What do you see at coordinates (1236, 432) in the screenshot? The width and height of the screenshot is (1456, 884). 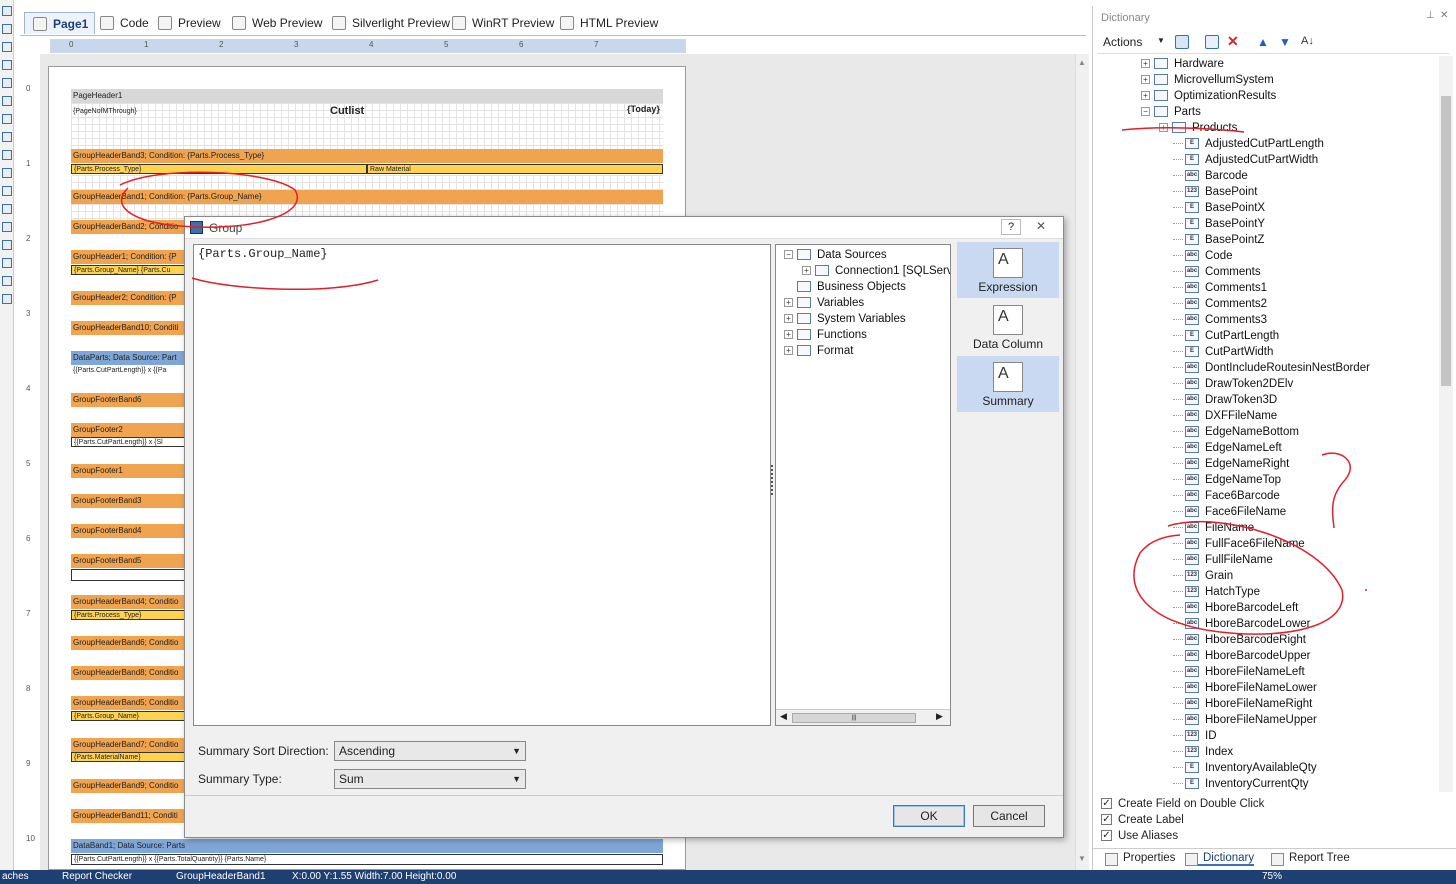 I see `tree-node-column: abc EdgeNameBottom` at bounding box center [1236, 432].